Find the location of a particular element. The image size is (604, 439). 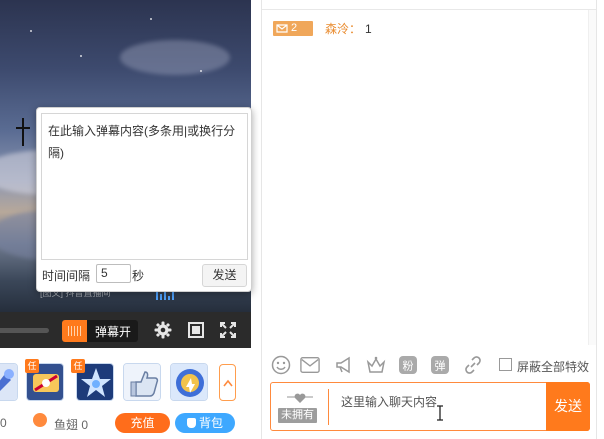

chat-toolbar: 粉 弹 屏蔽全部特效 is located at coordinates (429, 365).